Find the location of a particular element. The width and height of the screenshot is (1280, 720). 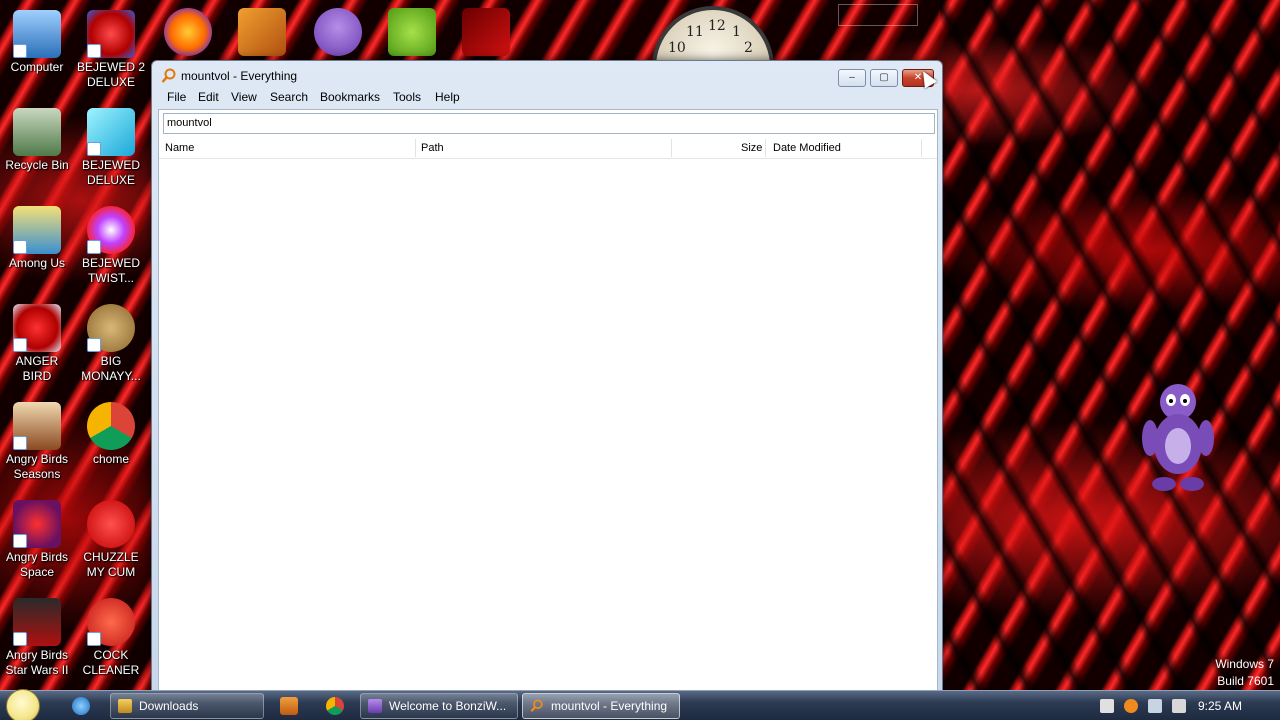

desktop-icon-label: CHUZZLE MY CUM is located at coordinates (111, 564).